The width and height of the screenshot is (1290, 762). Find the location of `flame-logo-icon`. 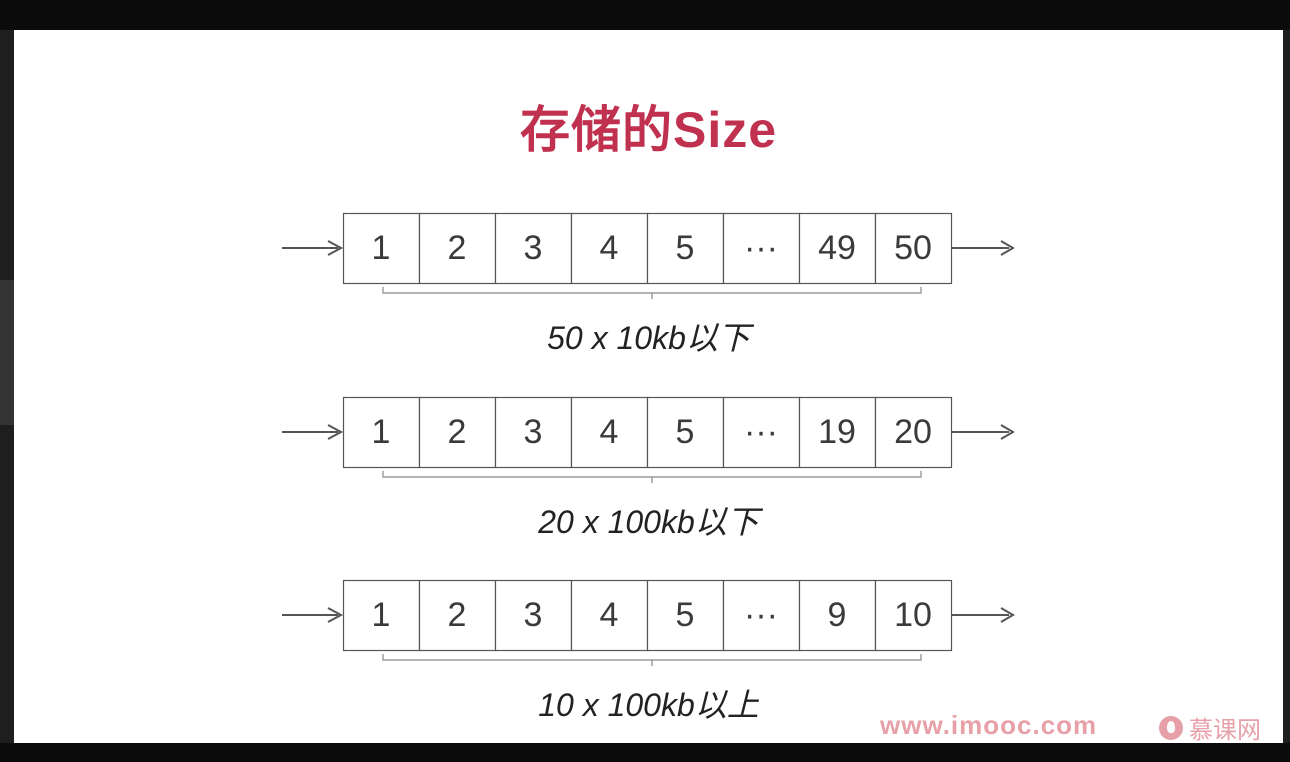

flame-logo-icon is located at coordinates (1171, 727).